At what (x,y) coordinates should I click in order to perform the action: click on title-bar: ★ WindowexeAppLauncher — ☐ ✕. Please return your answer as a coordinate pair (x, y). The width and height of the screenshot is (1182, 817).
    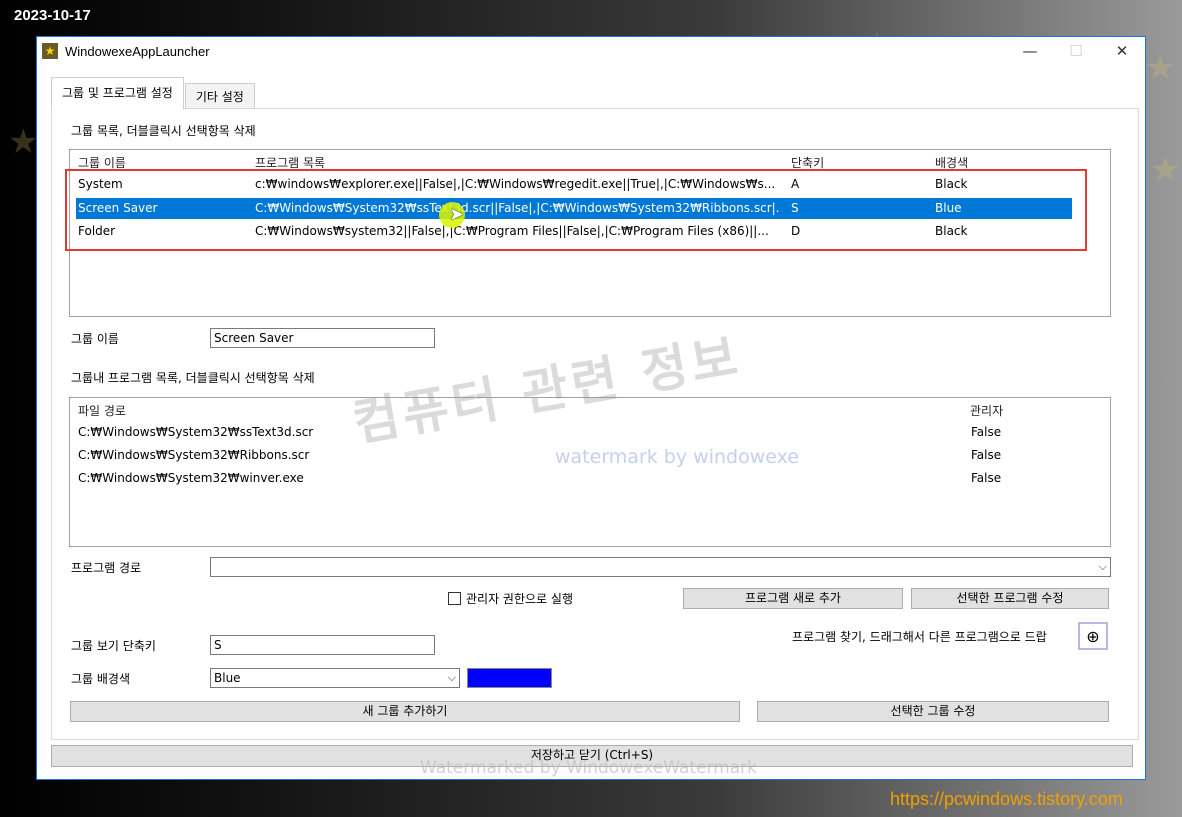
    Looking at the image, I should click on (591, 51).